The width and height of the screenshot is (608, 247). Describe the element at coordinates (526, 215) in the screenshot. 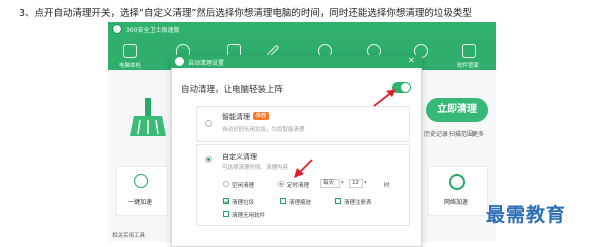

I see `watermark-text: 最需教育` at that location.